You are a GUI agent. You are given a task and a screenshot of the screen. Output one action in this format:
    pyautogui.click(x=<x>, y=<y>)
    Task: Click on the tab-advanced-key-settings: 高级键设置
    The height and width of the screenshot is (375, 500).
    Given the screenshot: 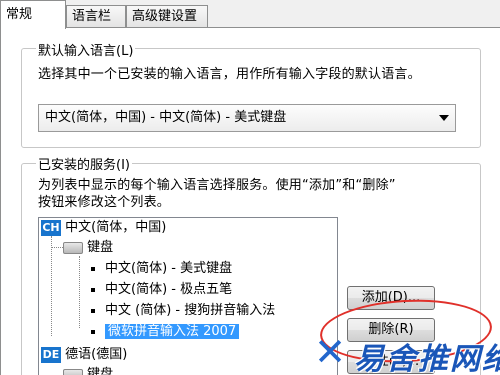 What is the action you would take?
    pyautogui.click(x=167, y=16)
    